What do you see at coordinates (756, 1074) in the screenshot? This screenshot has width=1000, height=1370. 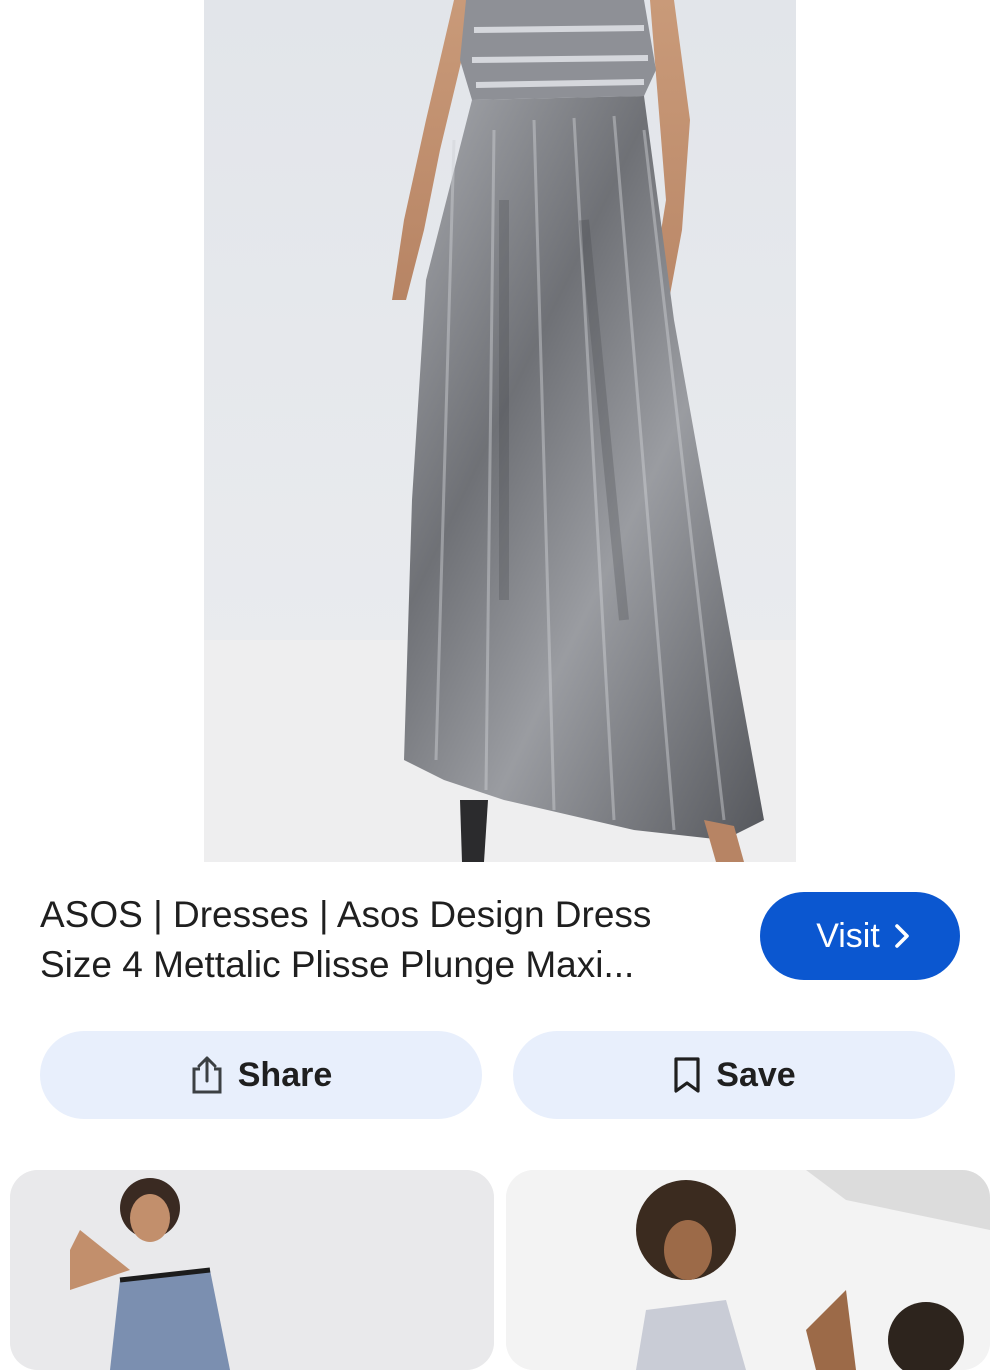 I see `save-label: Save` at bounding box center [756, 1074].